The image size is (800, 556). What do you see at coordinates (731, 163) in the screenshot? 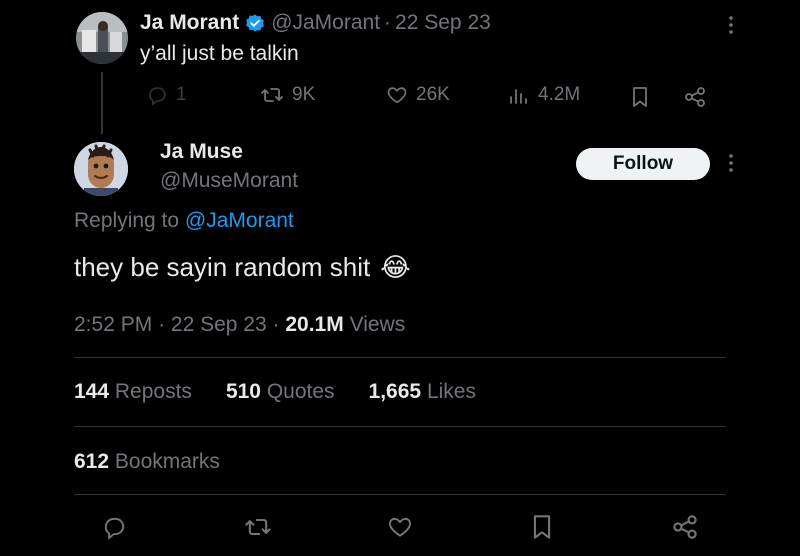
I see `main-more-icon` at bounding box center [731, 163].